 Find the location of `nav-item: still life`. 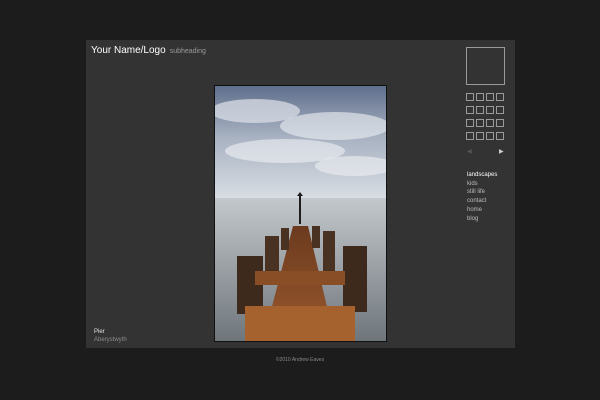

nav-item: still life is located at coordinates (482, 192).